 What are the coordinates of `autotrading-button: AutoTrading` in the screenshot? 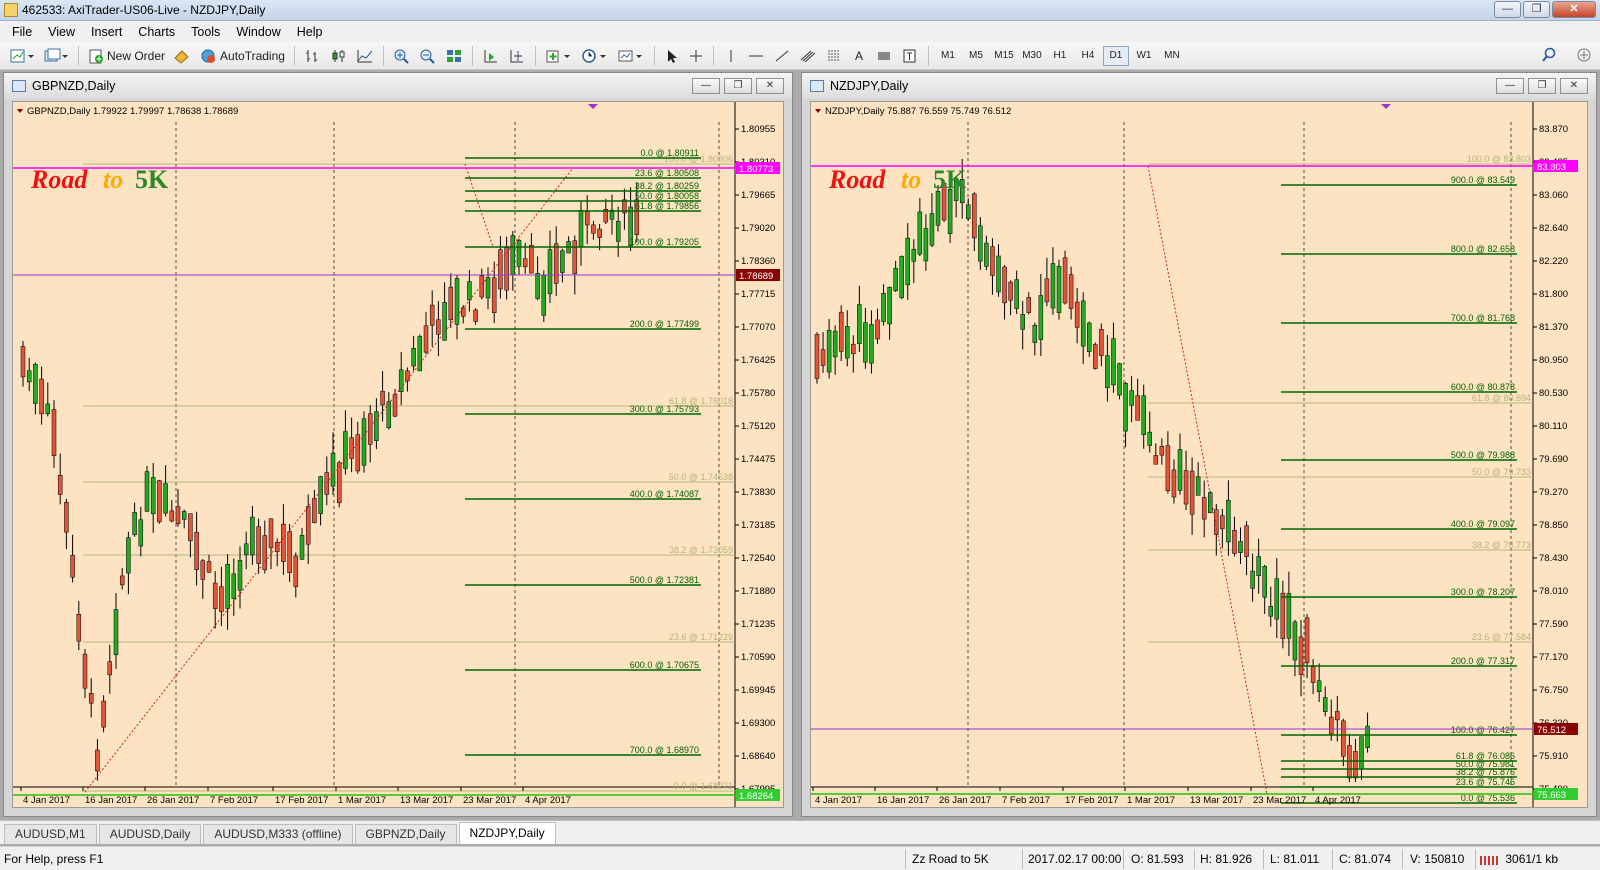 It's located at (242, 56).